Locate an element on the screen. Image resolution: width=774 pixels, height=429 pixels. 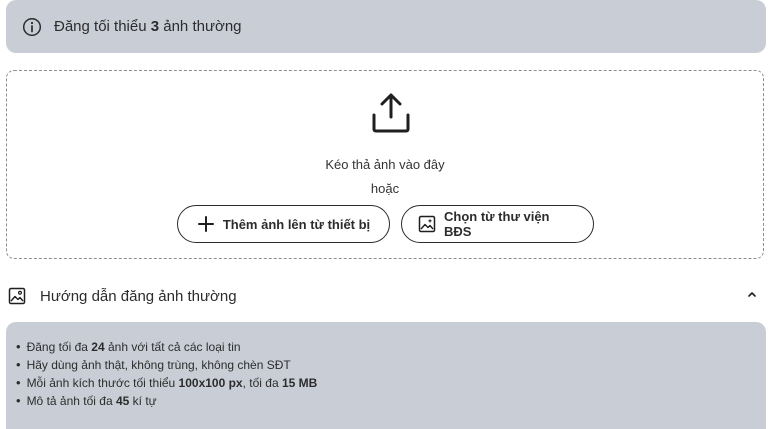
photo-guide-toggle: Hướng dẫn đăng ảnh thường is located at coordinates (386, 296).